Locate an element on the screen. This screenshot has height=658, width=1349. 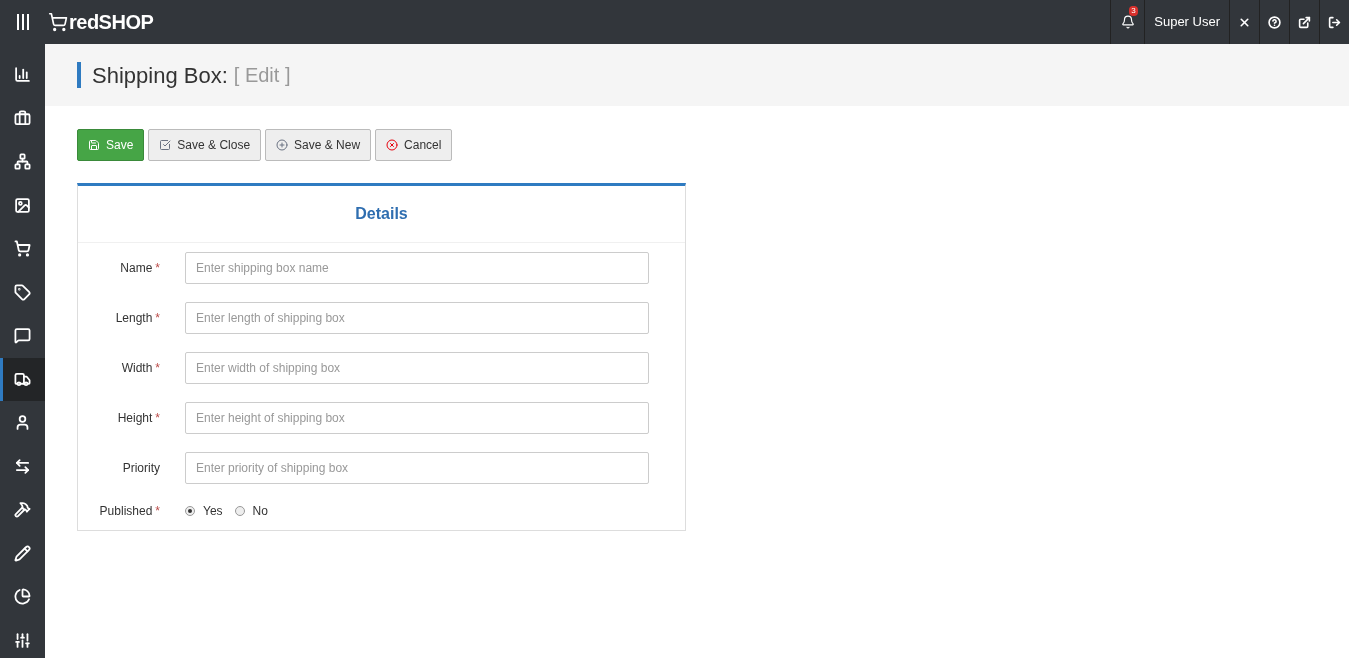
bar-chart-icon is located at coordinates (22, 75).